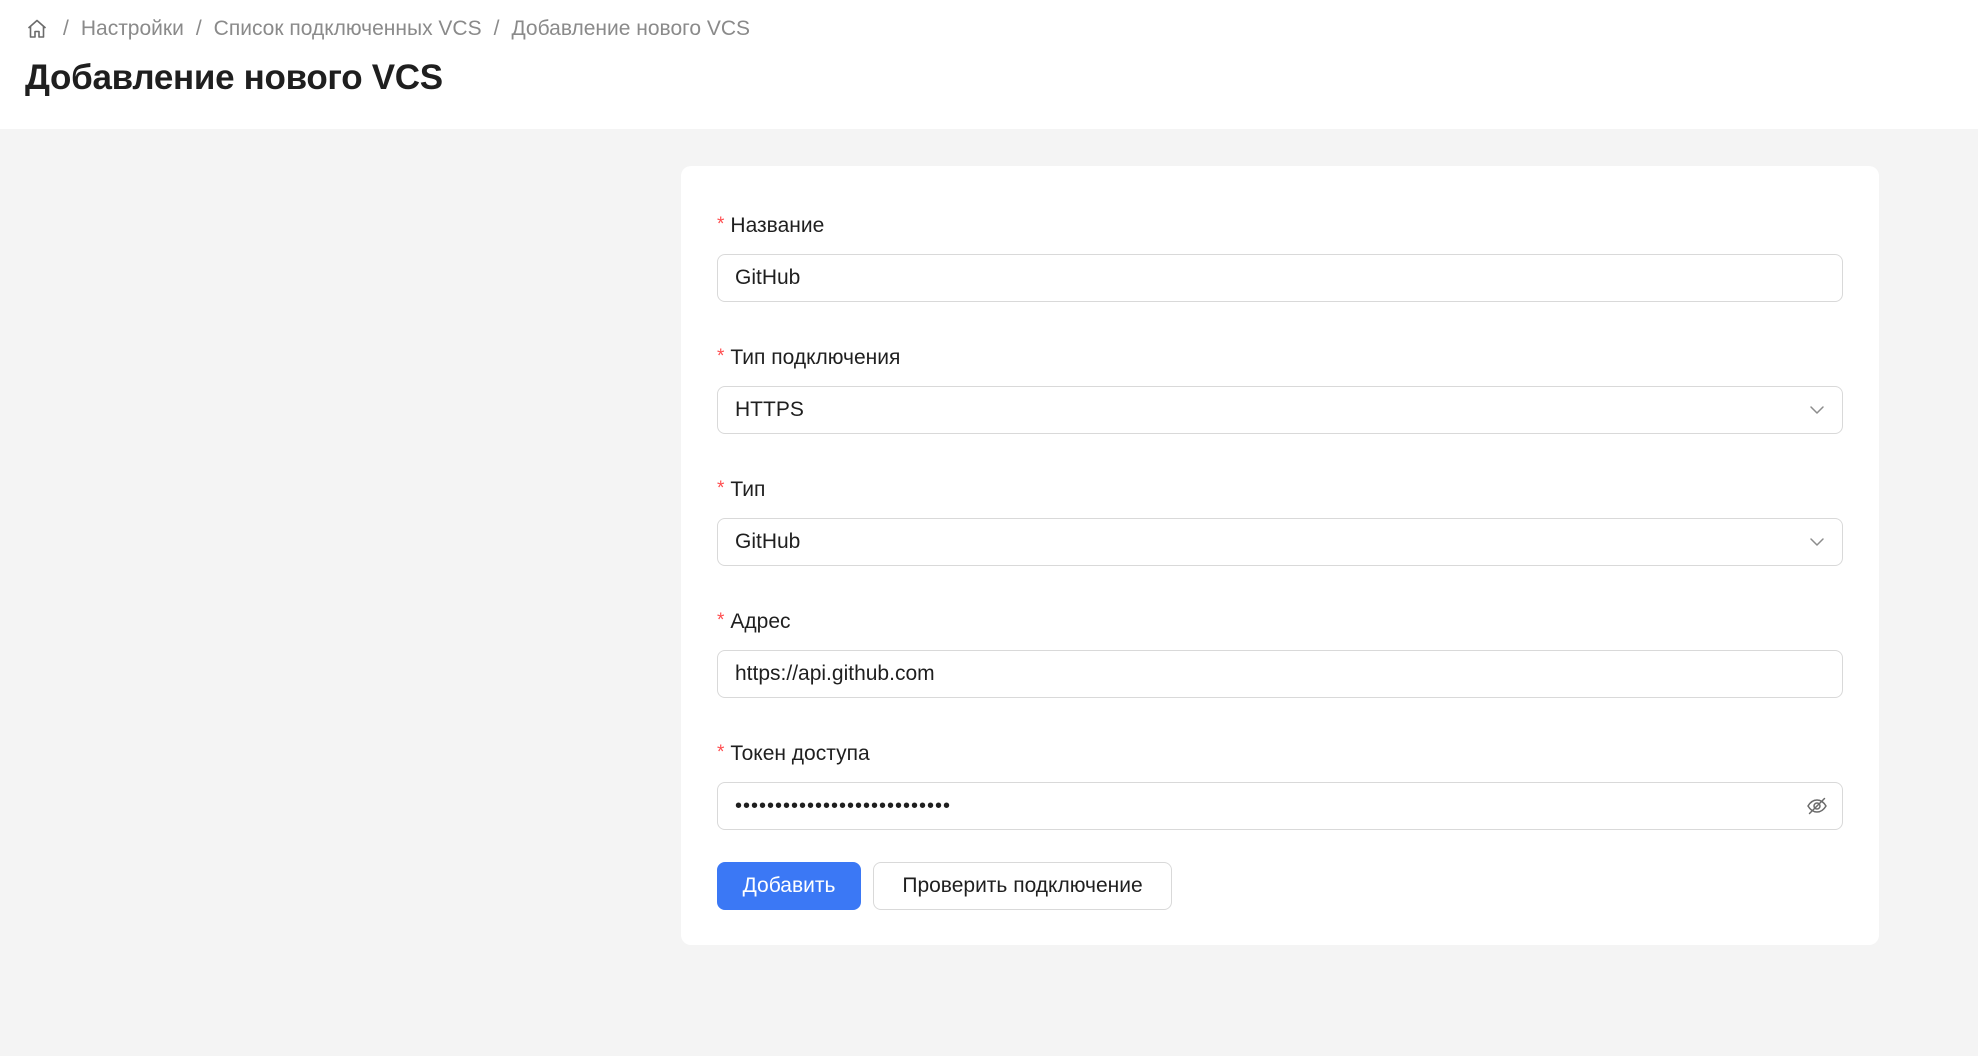 The width and height of the screenshot is (1978, 1056). Describe the element at coordinates (760, 621) in the screenshot. I see `address-label-text: Адрес` at that location.